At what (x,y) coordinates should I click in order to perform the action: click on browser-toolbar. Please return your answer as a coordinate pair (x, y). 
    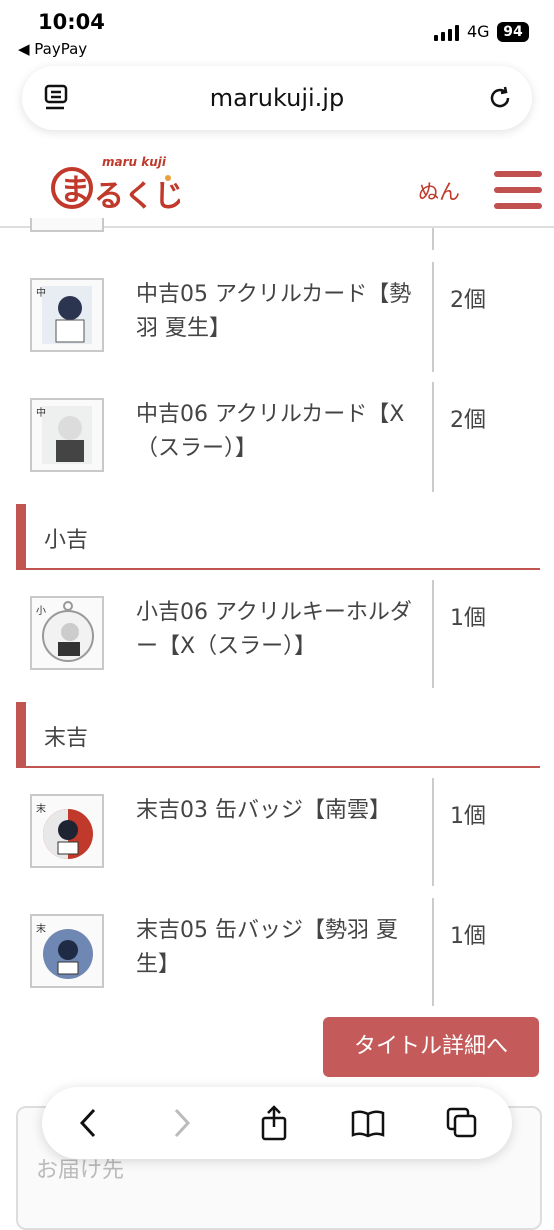
    Looking at the image, I should click on (277, 1123).